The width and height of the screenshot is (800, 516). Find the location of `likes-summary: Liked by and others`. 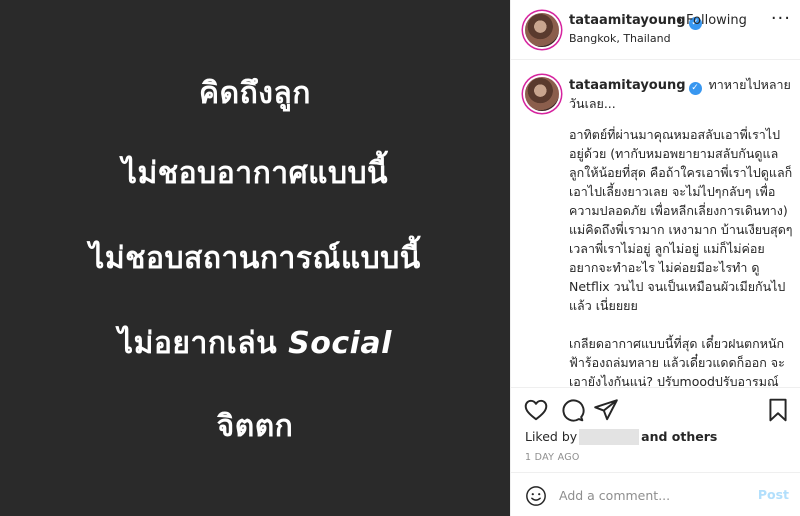

likes-summary: Liked by and others is located at coordinates (621, 437).